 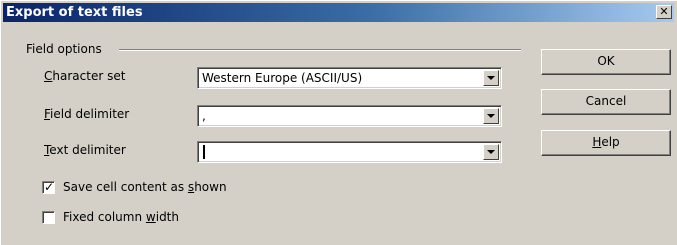 I want to click on save-cell-content-checkbox: ✓, so click(x=48, y=187).